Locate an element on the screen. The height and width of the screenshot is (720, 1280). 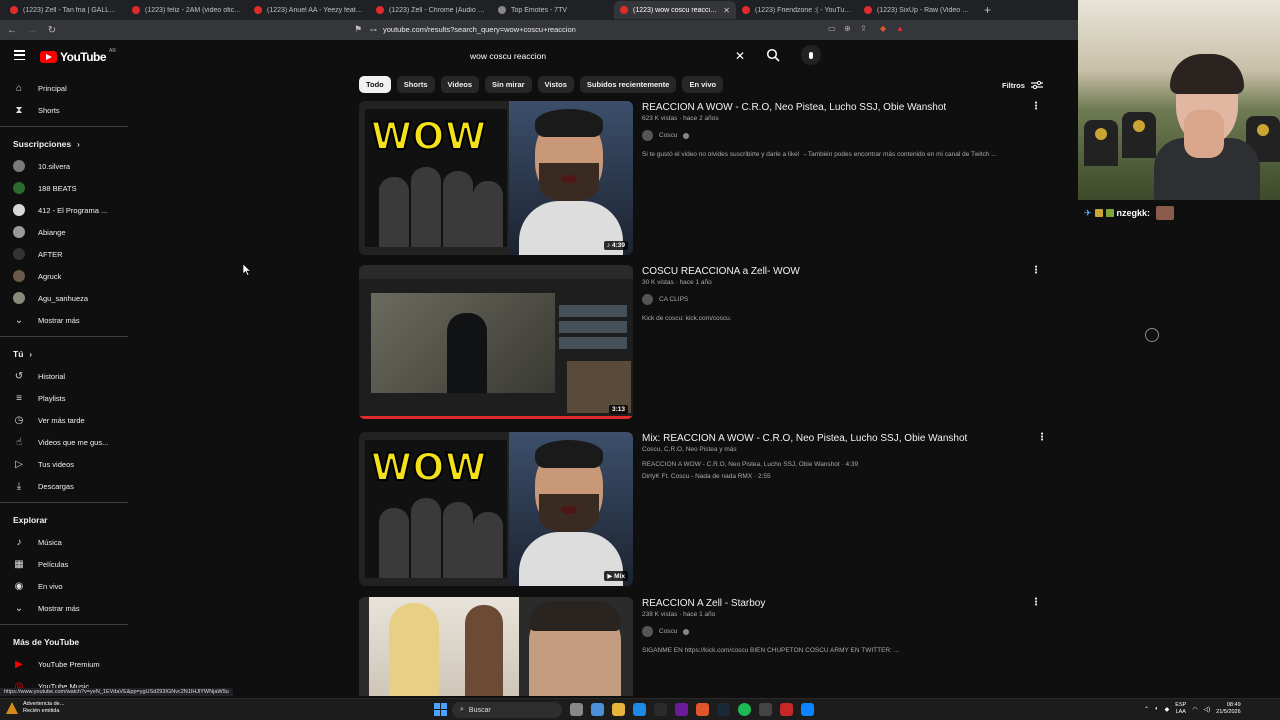
share-icon: ⇪ is located at coordinates (863, 28).